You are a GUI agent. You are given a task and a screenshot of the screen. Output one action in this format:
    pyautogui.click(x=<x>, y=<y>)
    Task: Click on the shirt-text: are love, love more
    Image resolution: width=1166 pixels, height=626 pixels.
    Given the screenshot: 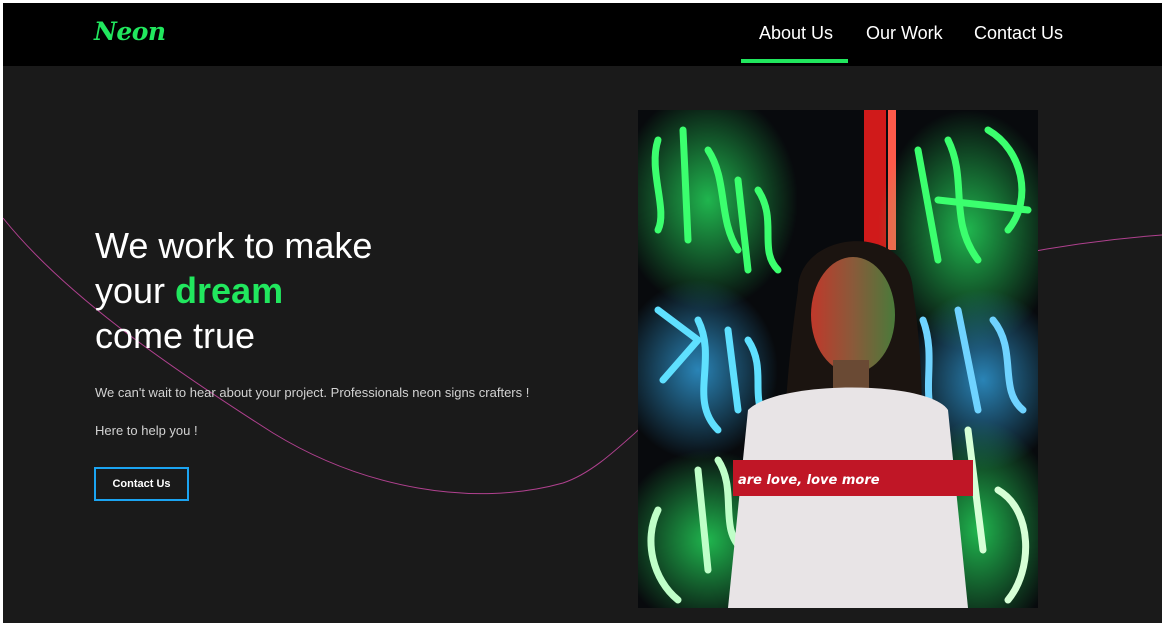 What is the action you would take?
    pyautogui.click(x=809, y=480)
    